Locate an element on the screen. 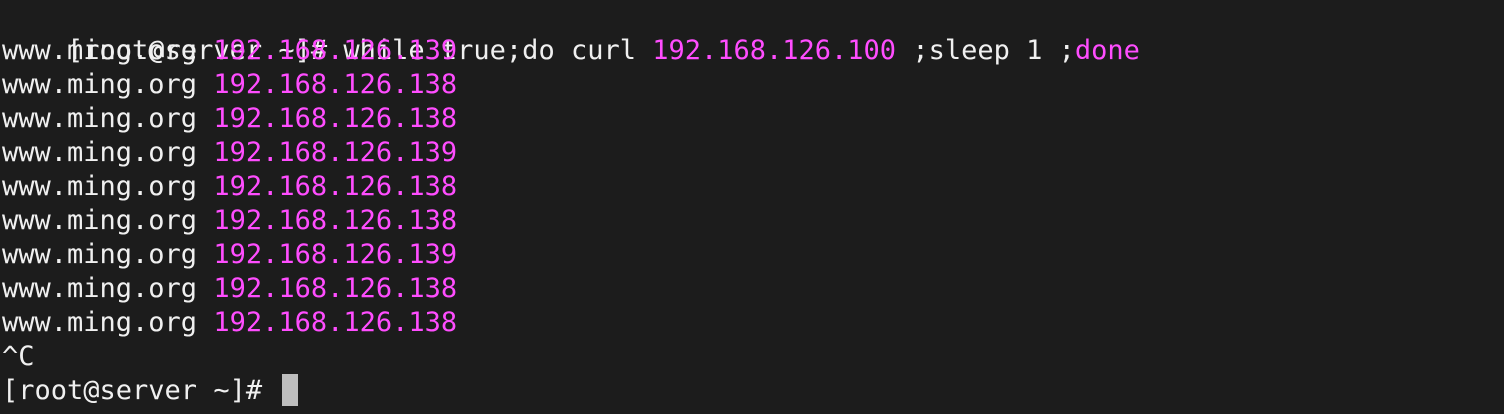 This screenshot has width=1504, height=414. interrupt-signal: ^C is located at coordinates (18, 356).